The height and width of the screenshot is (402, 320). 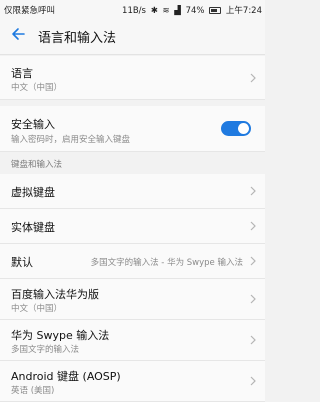 I want to click on default-title: 默认, so click(x=22, y=262).